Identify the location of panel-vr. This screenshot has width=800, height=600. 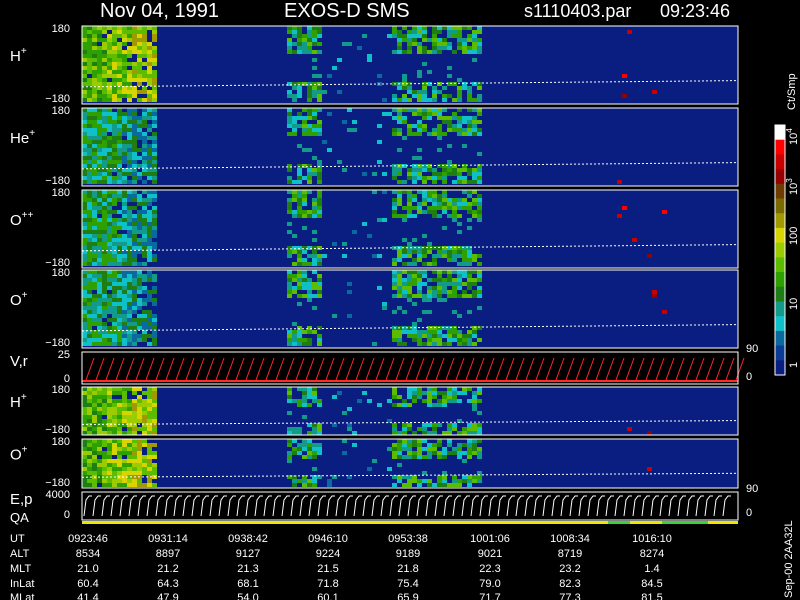
(413, 368).